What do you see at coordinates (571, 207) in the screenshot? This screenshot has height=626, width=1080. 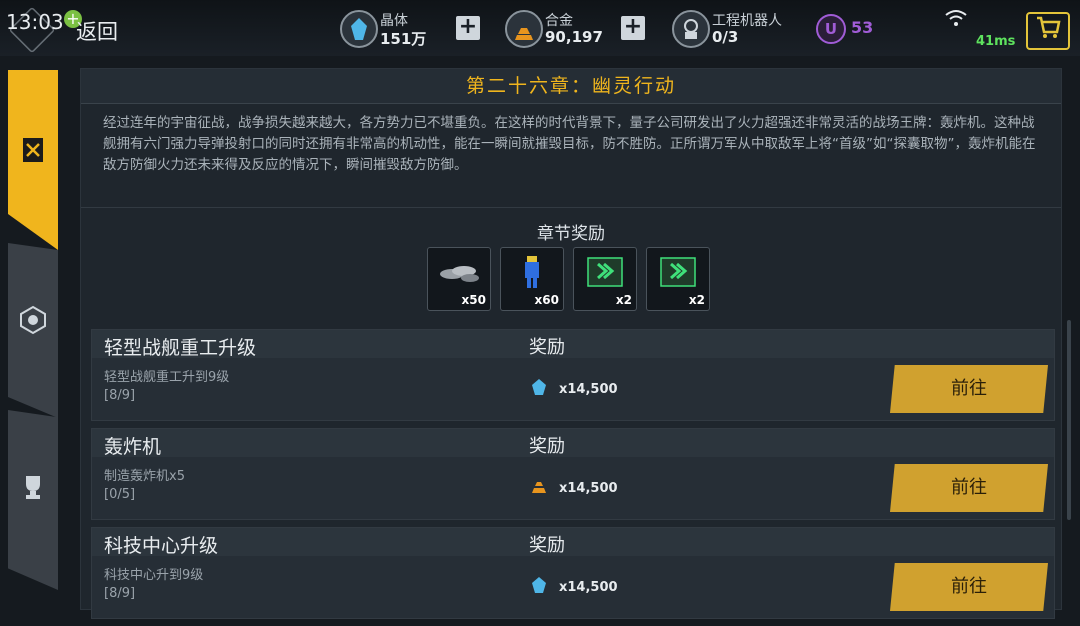 I see `divider` at bounding box center [571, 207].